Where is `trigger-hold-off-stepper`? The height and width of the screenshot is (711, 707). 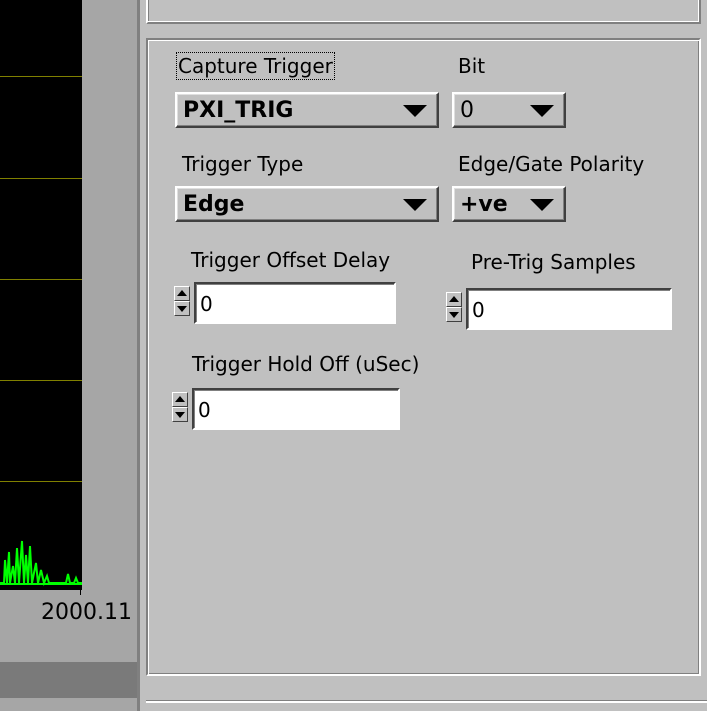 trigger-hold-off-stepper is located at coordinates (180, 407).